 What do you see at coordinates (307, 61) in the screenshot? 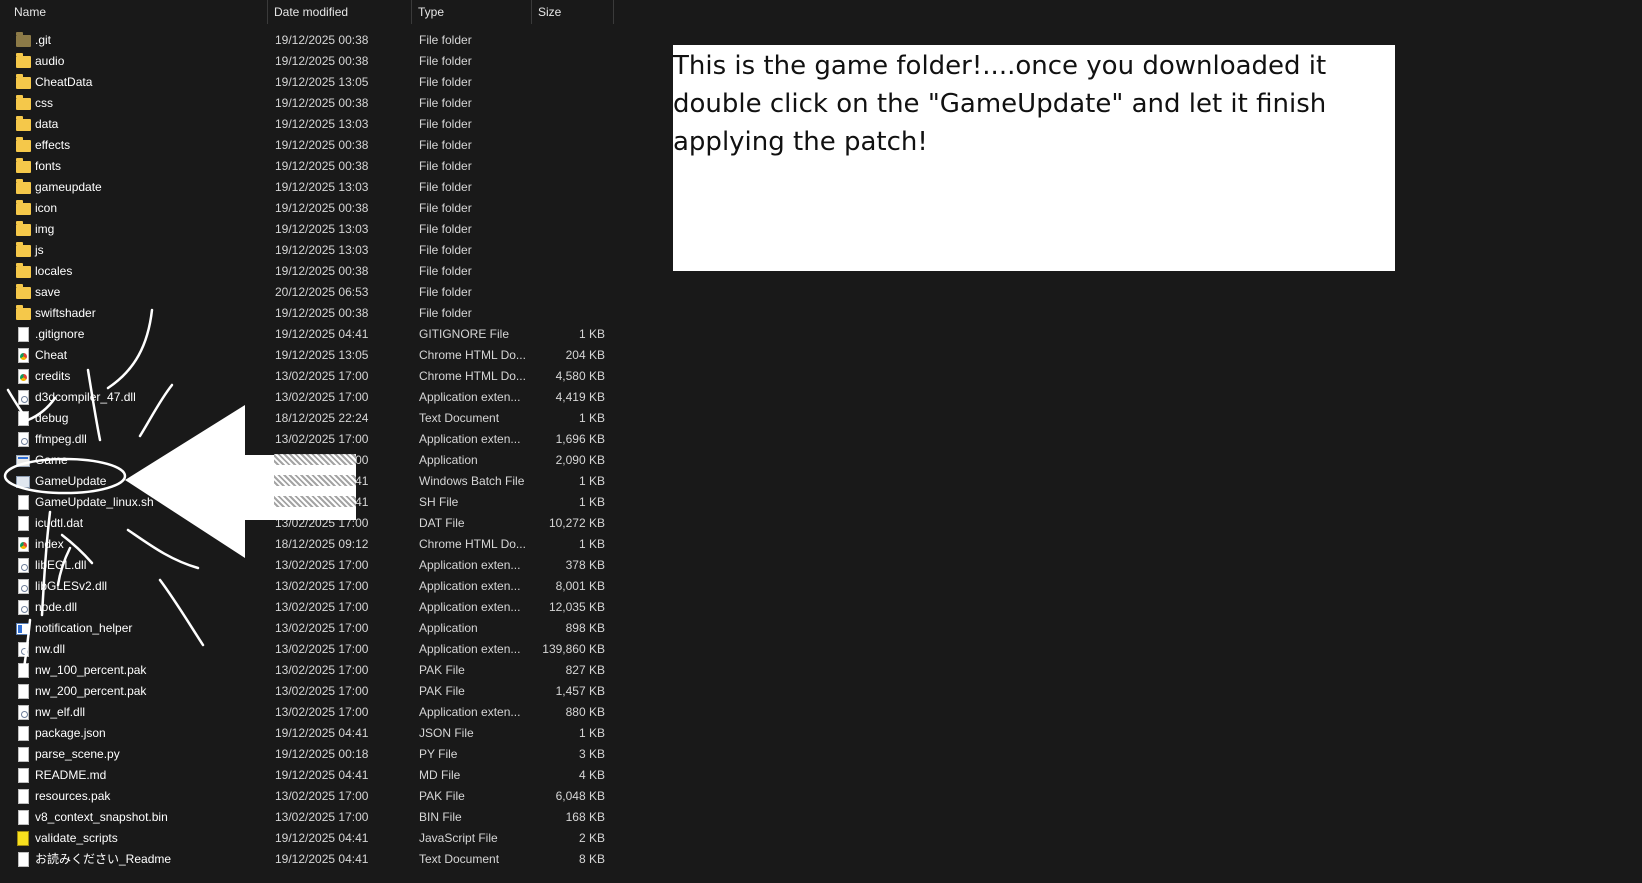
I see `file-row: audio 19/12/2025 00:38 File folder` at bounding box center [307, 61].